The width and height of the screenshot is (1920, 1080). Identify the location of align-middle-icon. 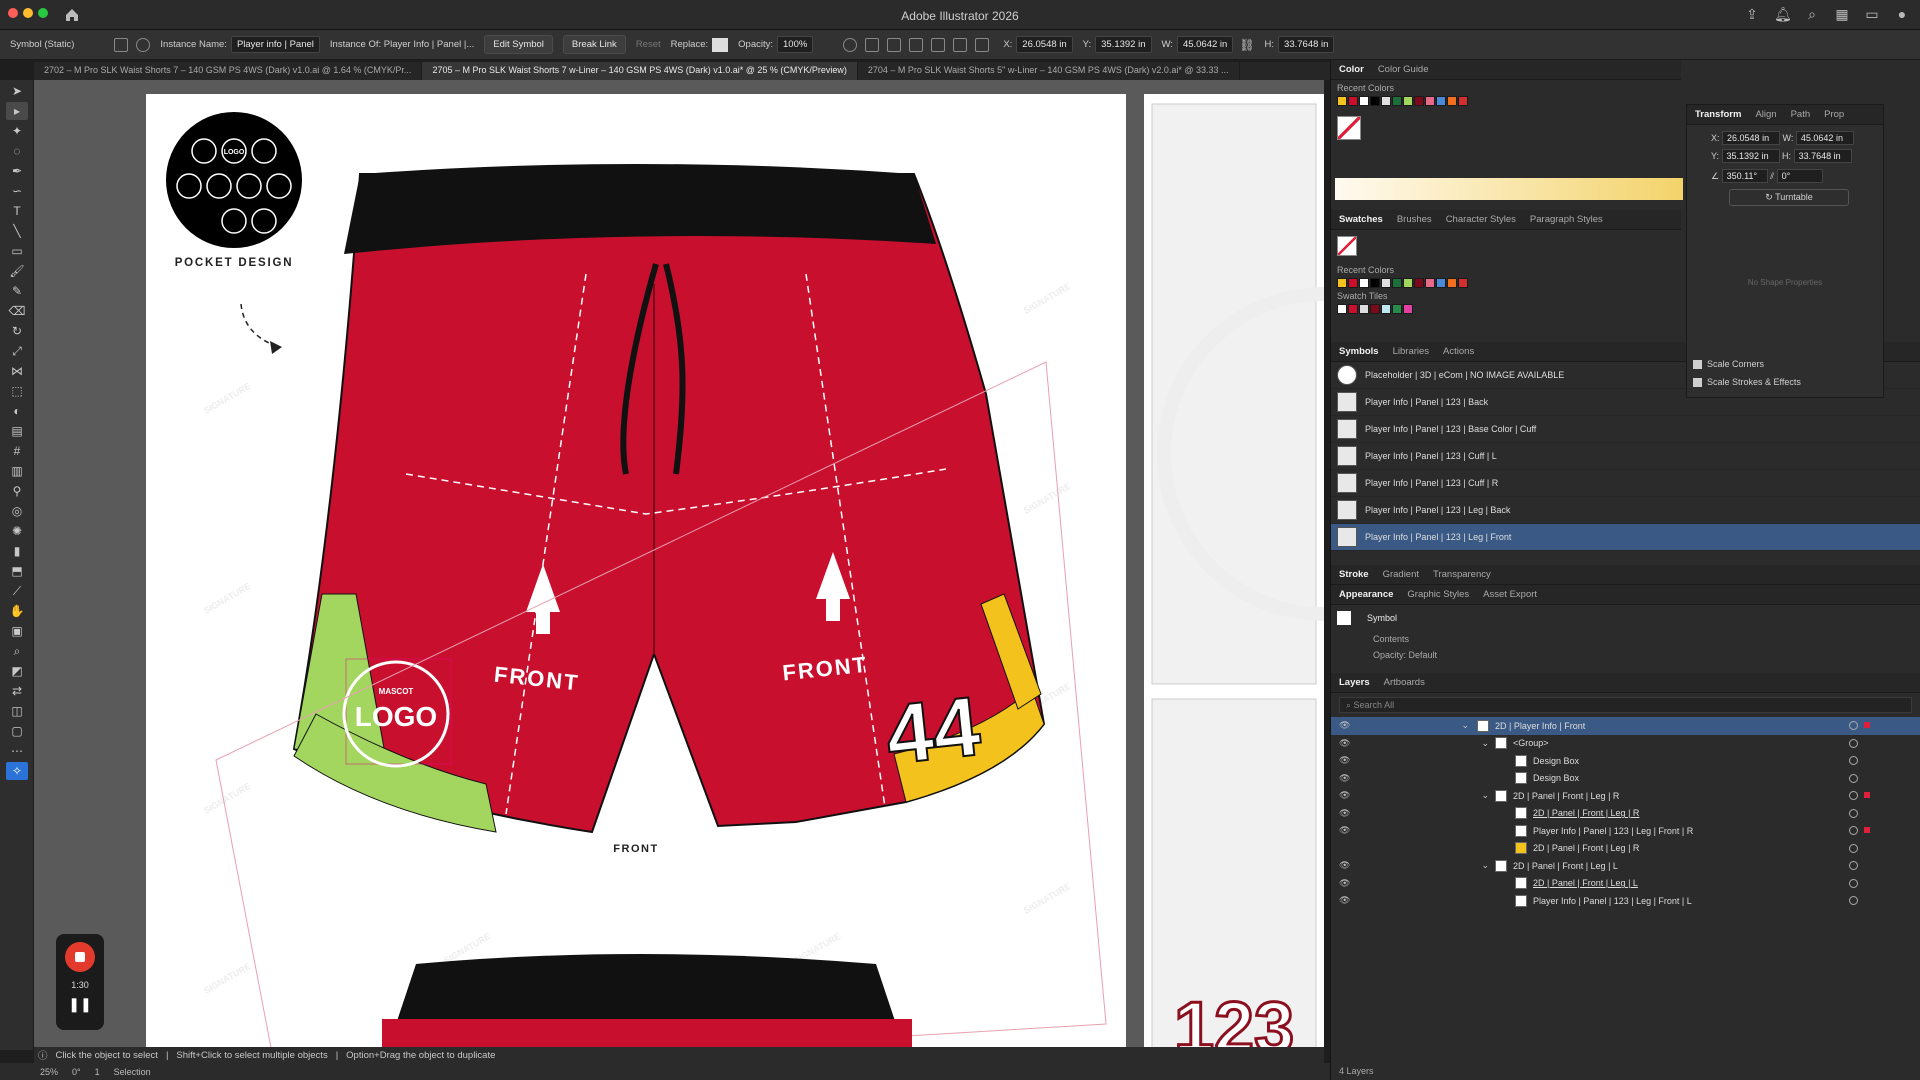
(960, 44).